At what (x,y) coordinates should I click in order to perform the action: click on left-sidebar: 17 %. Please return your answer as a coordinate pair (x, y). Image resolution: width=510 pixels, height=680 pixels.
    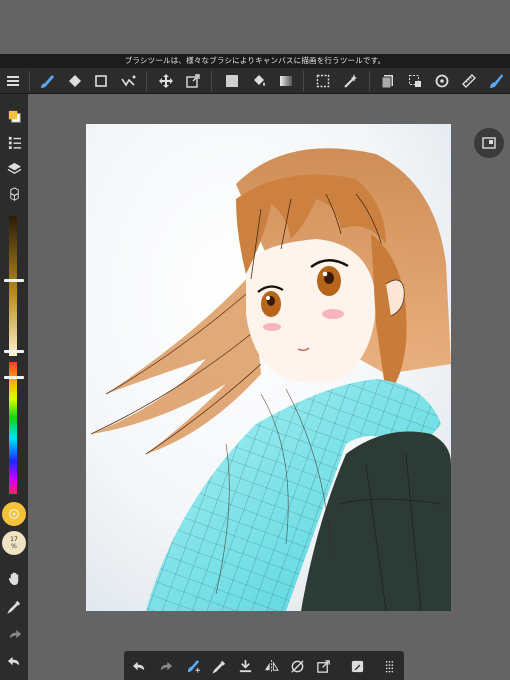
    Looking at the image, I should click on (14, 387).